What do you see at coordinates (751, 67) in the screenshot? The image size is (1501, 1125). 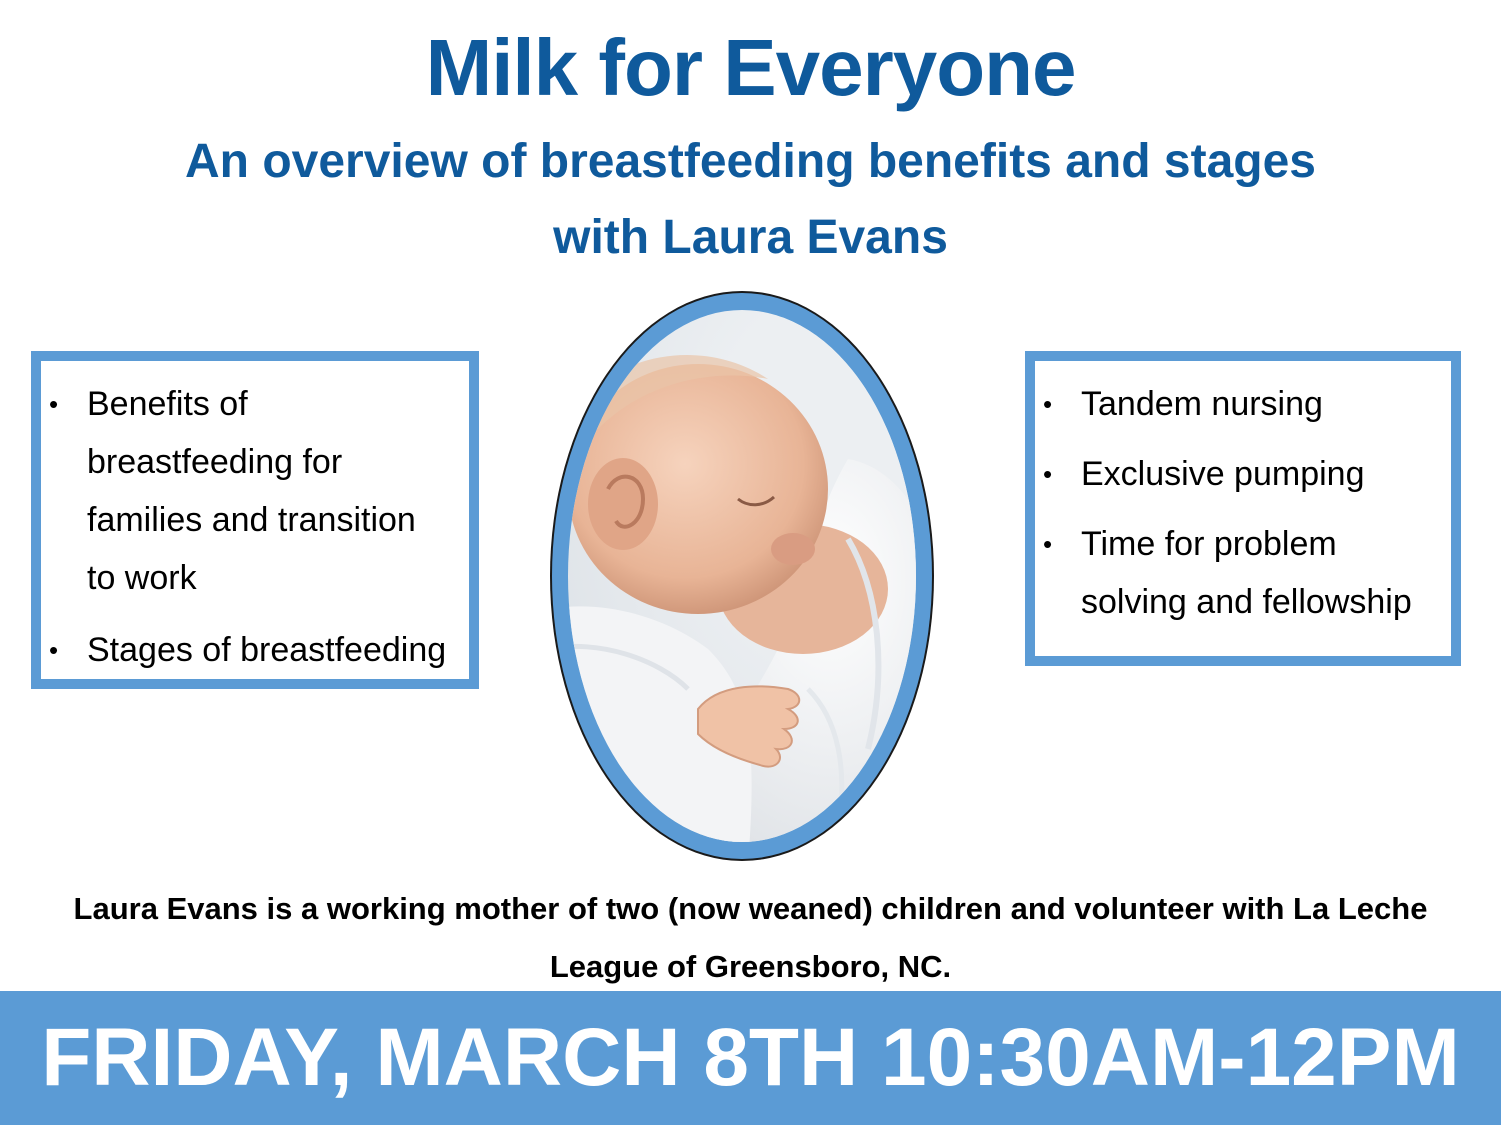 I see `page-title: Milk for Everyone` at bounding box center [751, 67].